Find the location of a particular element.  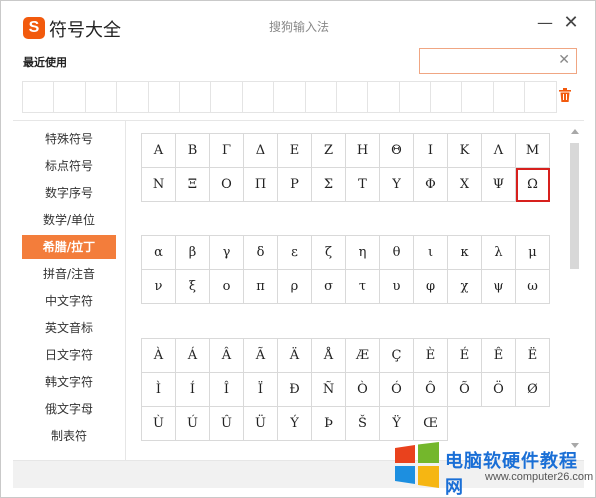

latin-symbol: É is located at coordinates (465, 356).